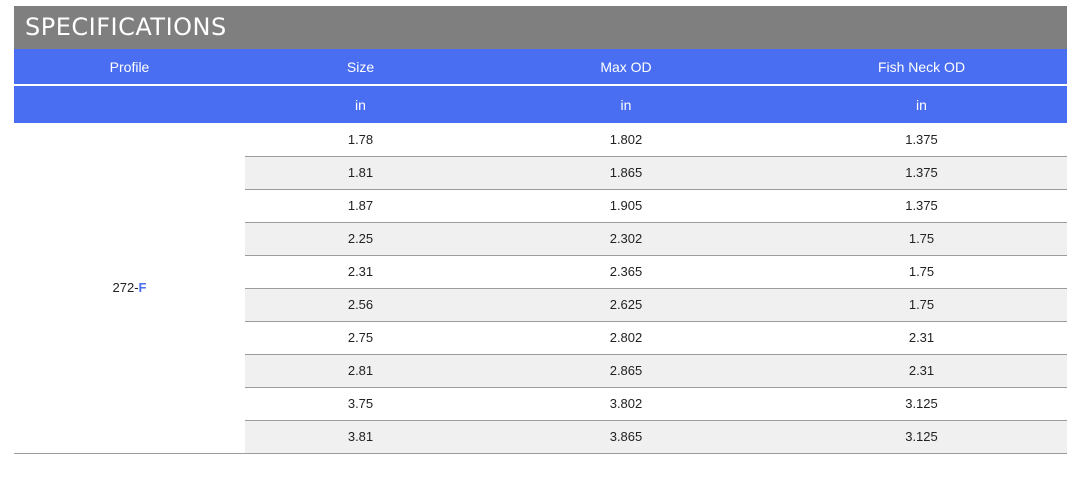 This screenshot has height=504, width=1082. I want to click on column-header-fish-neck-od: Fish Neck OD, so click(921, 67).